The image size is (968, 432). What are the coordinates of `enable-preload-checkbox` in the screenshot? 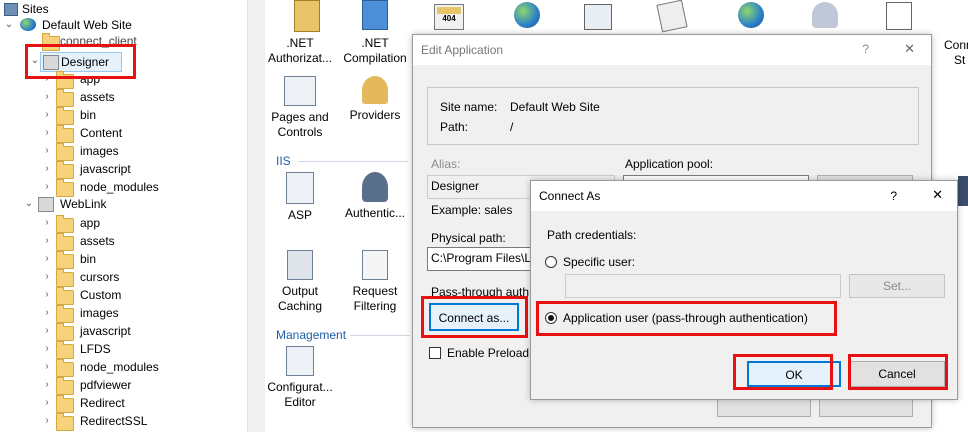 It's located at (435, 353).